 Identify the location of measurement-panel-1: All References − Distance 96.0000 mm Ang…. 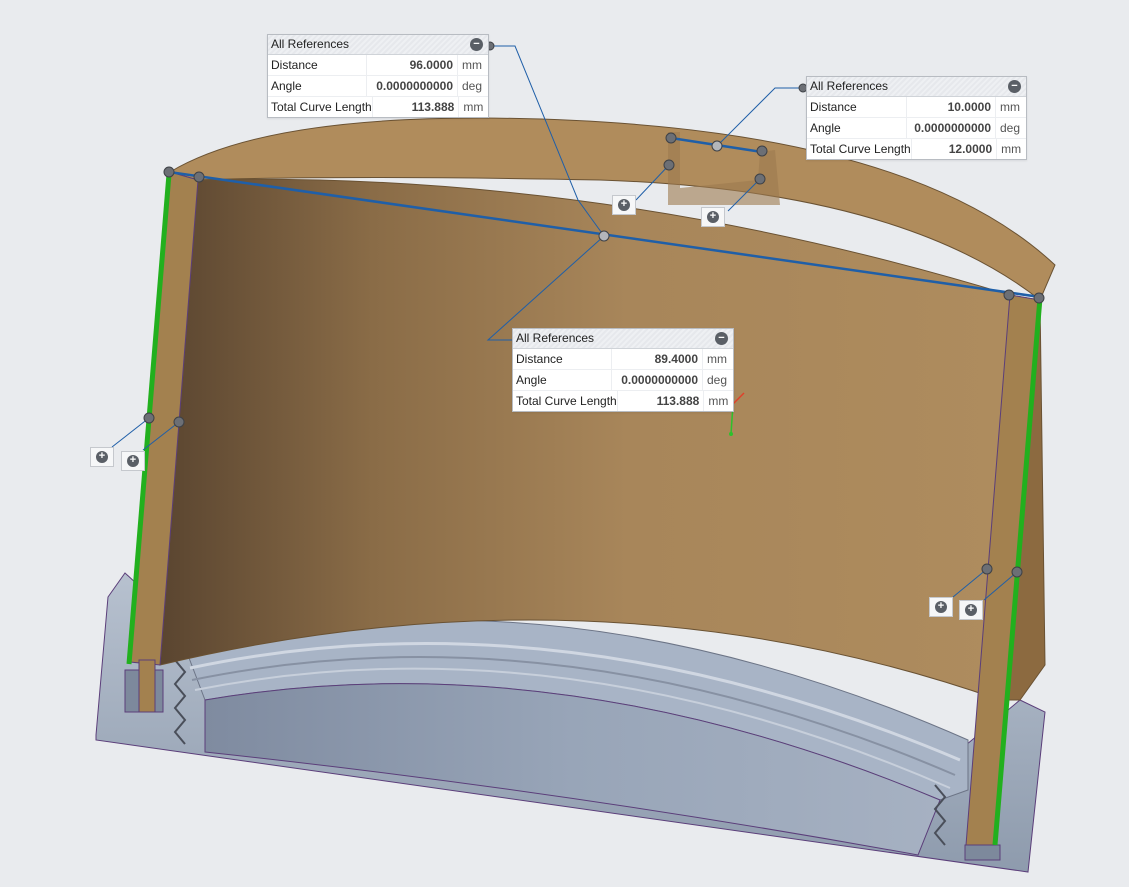
(378, 76).